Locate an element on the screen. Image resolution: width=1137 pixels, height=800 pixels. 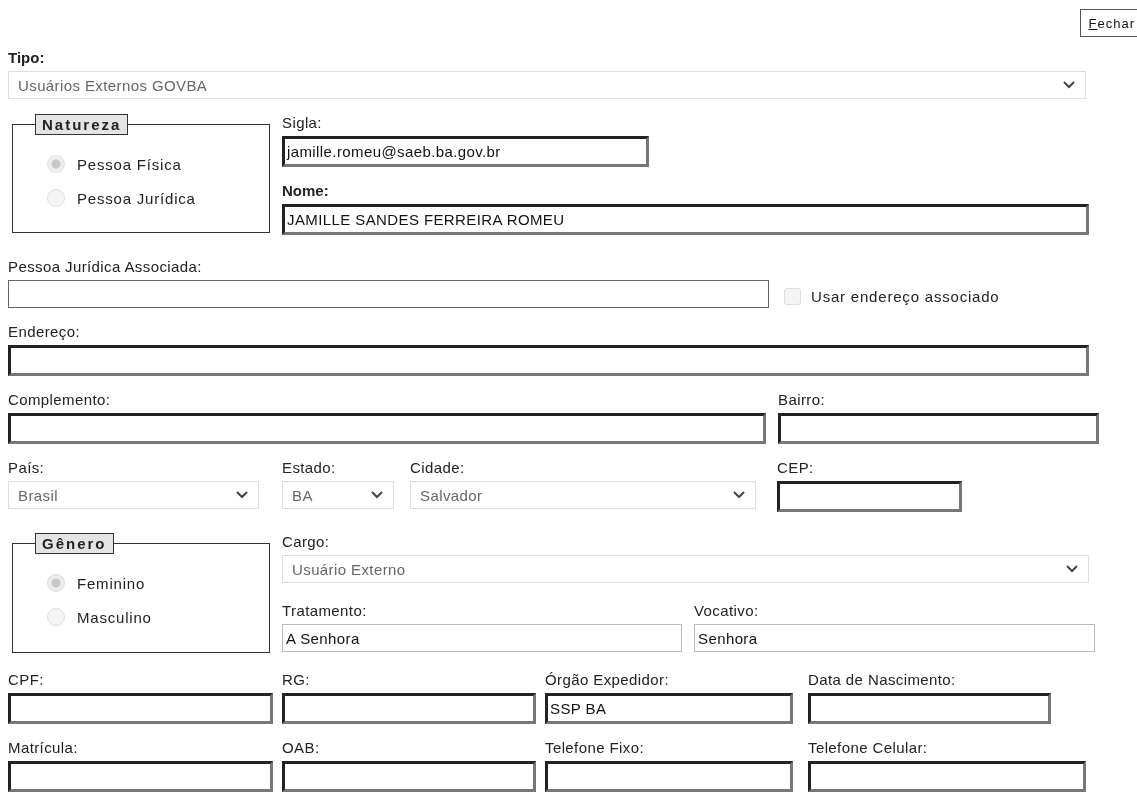
dropdown: Usuários Externos GOVBA is located at coordinates (547, 85).